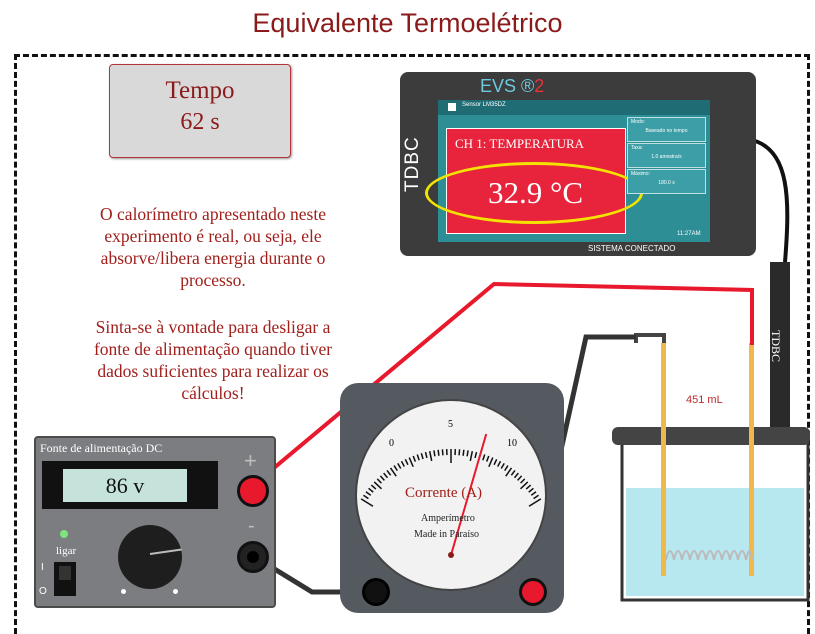 The width and height of the screenshot is (815, 634). Describe the element at coordinates (443, 493) in the screenshot. I see `ammeter-label: Corrente (A)` at that location.